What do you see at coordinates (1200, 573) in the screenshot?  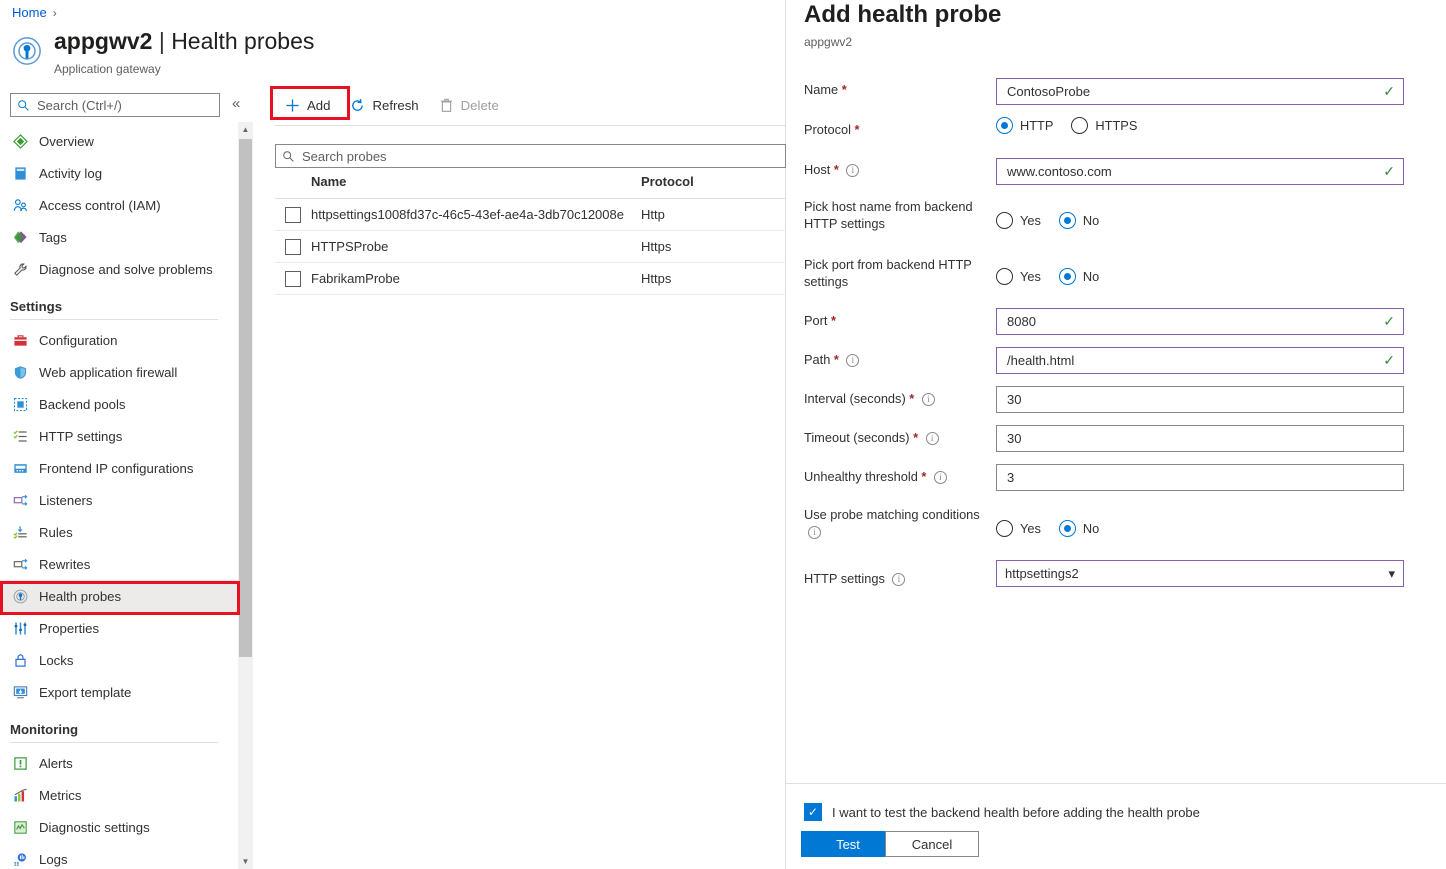 I see `http-settings-dropdown: httpsettings2 ▾` at bounding box center [1200, 573].